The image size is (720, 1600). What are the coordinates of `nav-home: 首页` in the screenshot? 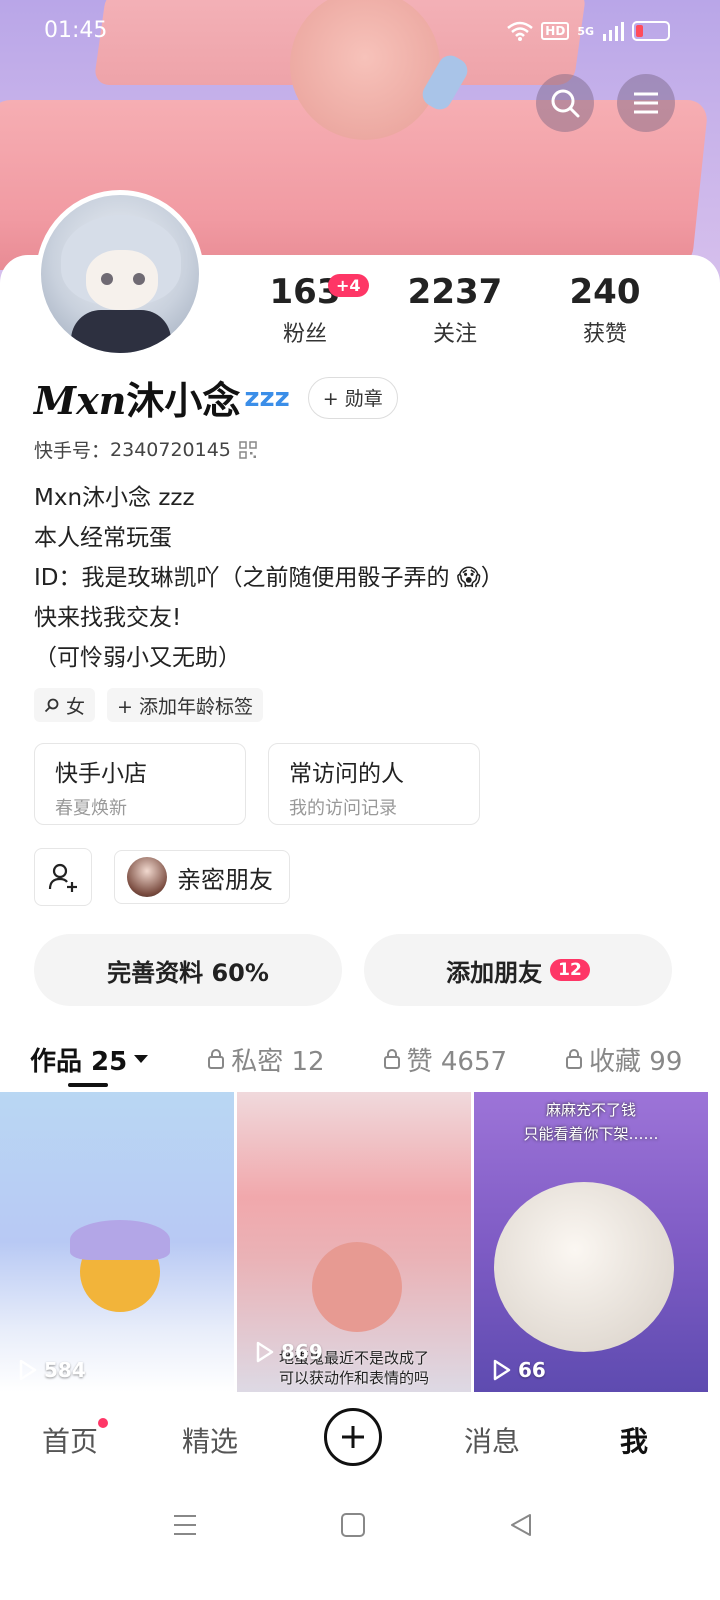 It's located at (70, 1440).